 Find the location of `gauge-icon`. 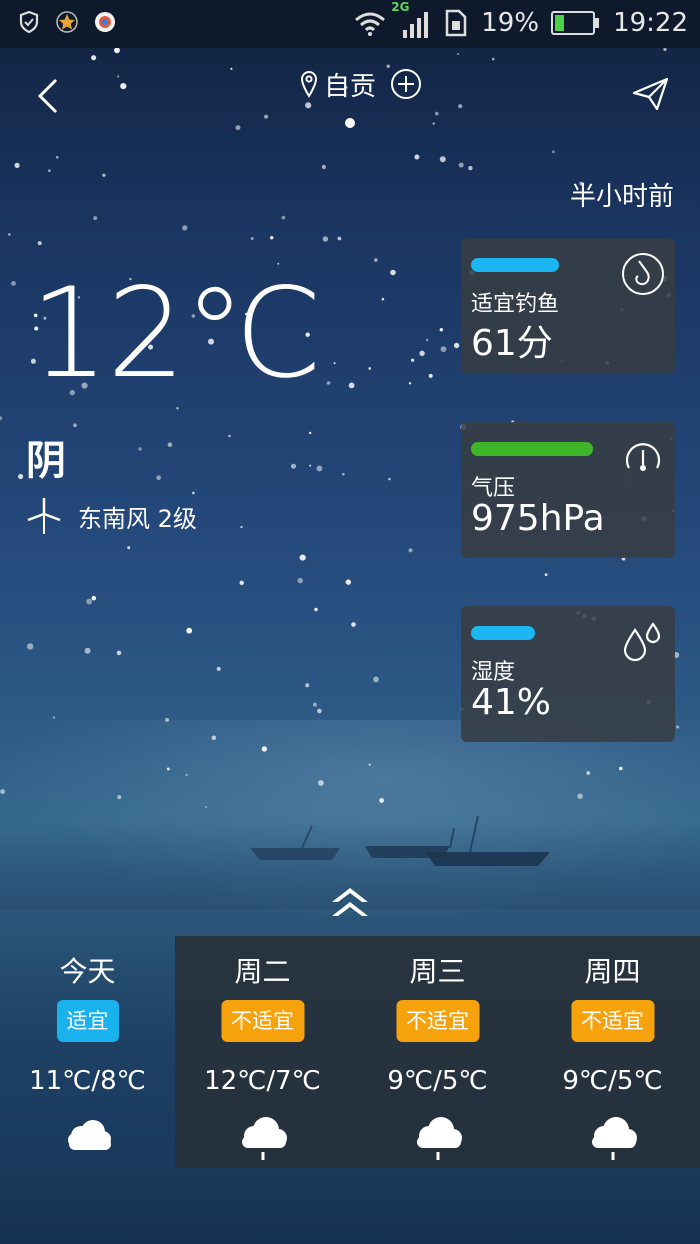

gauge-icon is located at coordinates (643, 457).